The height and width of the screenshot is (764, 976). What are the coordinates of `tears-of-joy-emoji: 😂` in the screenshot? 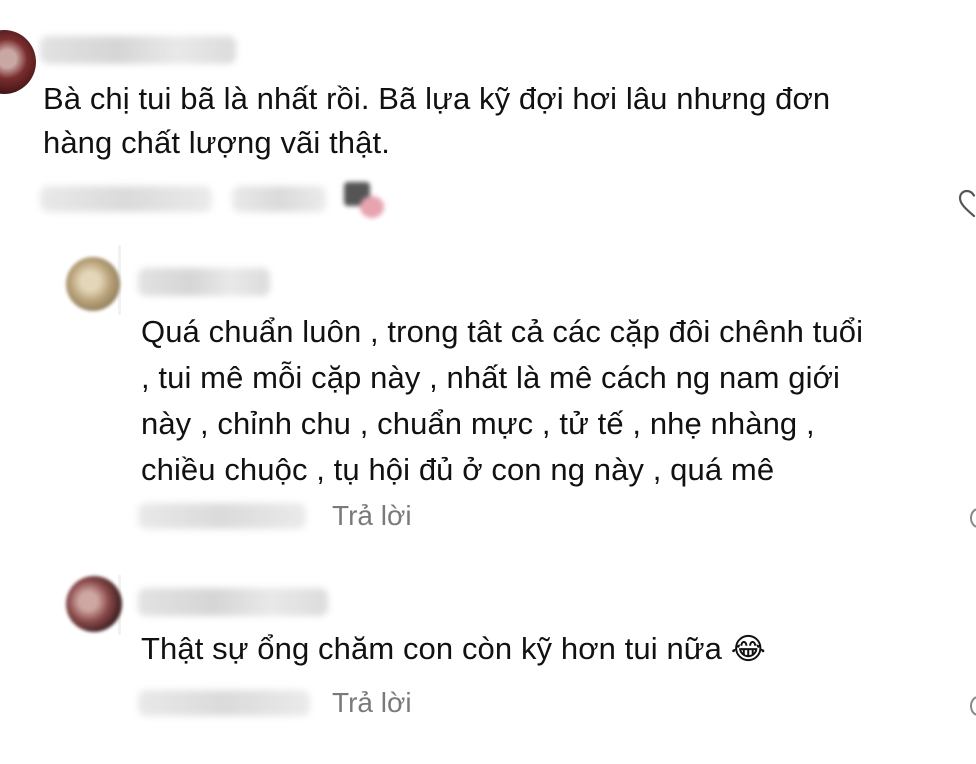 It's located at (748, 649).